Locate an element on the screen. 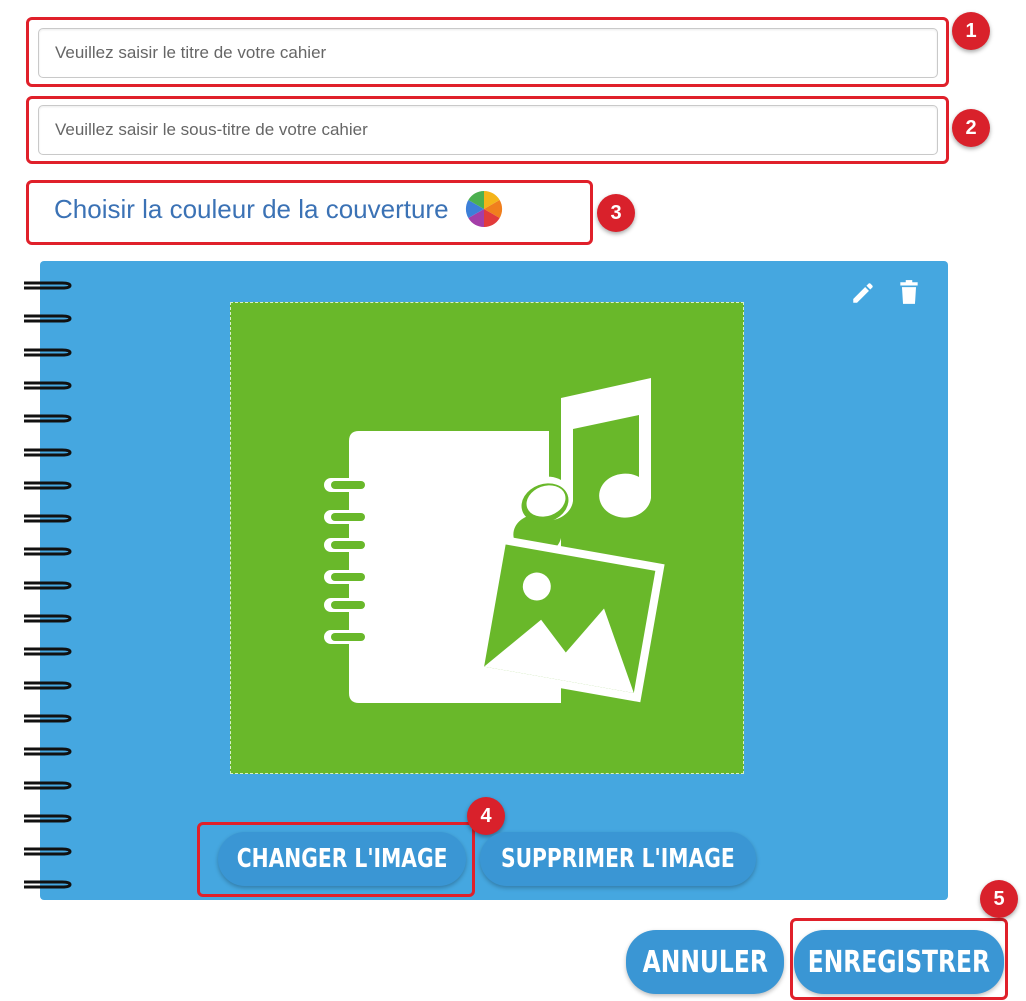  notebook-music-image-icon is located at coordinates (494, 540).